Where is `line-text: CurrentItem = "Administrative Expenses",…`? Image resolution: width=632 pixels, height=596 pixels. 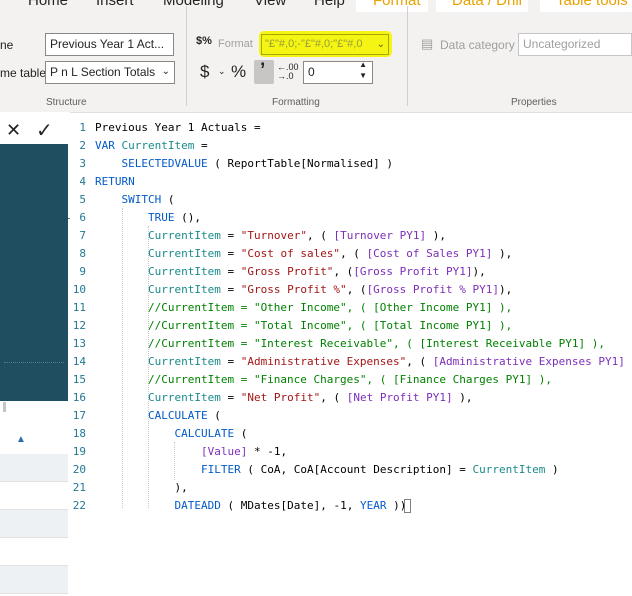
line-text: CurrentItem = "Administrative Expenses",… is located at coordinates (389, 361).